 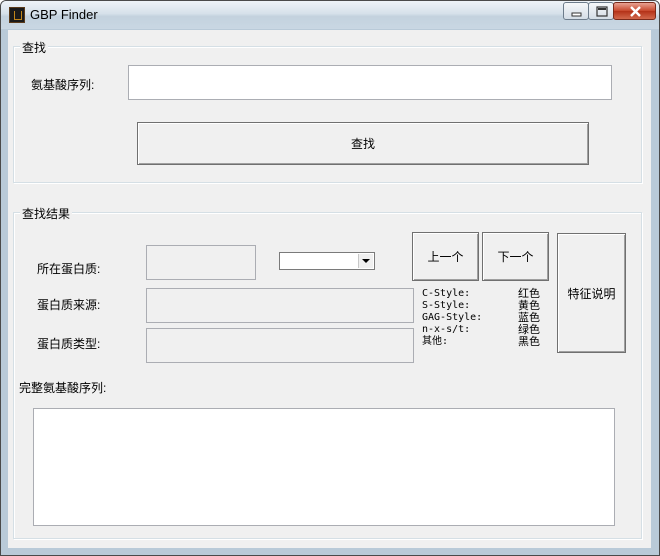 What do you see at coordinates (576, 14) in the screenshot?
I see `minimize-icon` at bounding box center [576, 14].